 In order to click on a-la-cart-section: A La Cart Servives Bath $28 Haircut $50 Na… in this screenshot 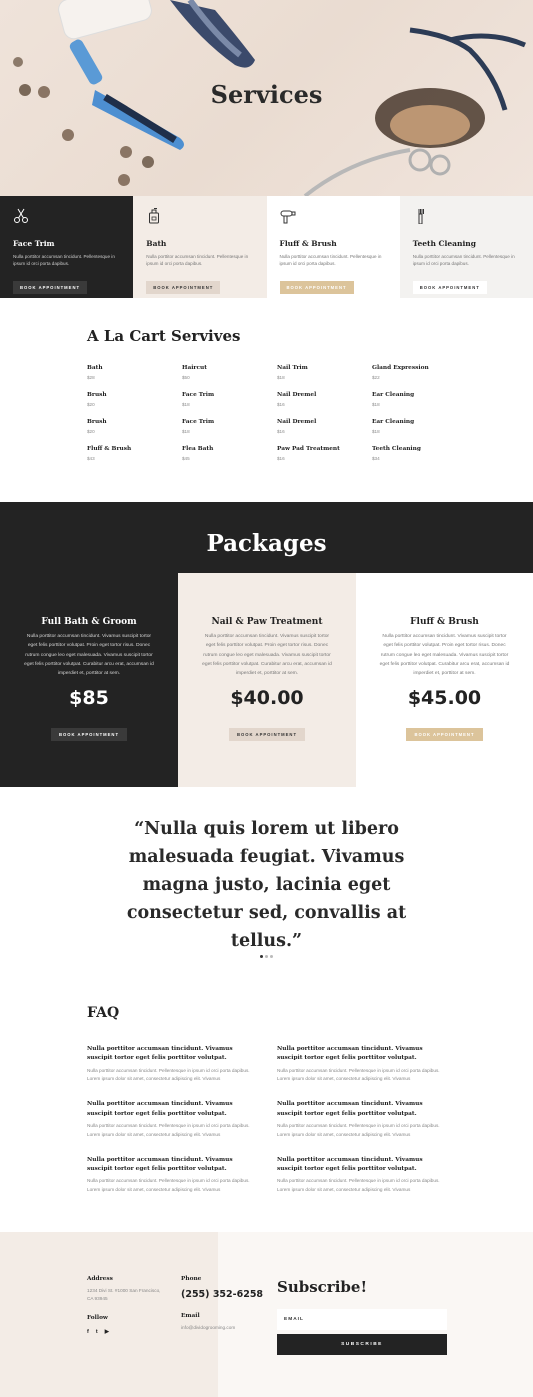, I will do `click(266, 400)`.